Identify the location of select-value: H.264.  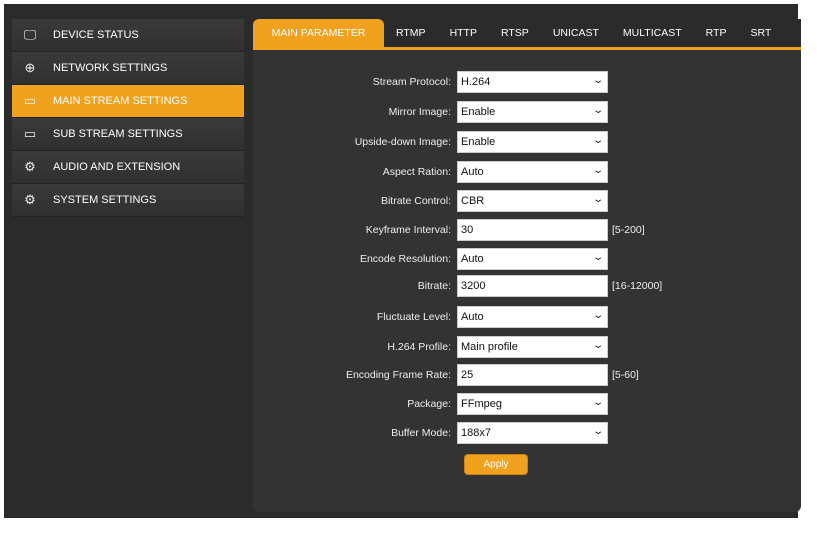
(476, 82).